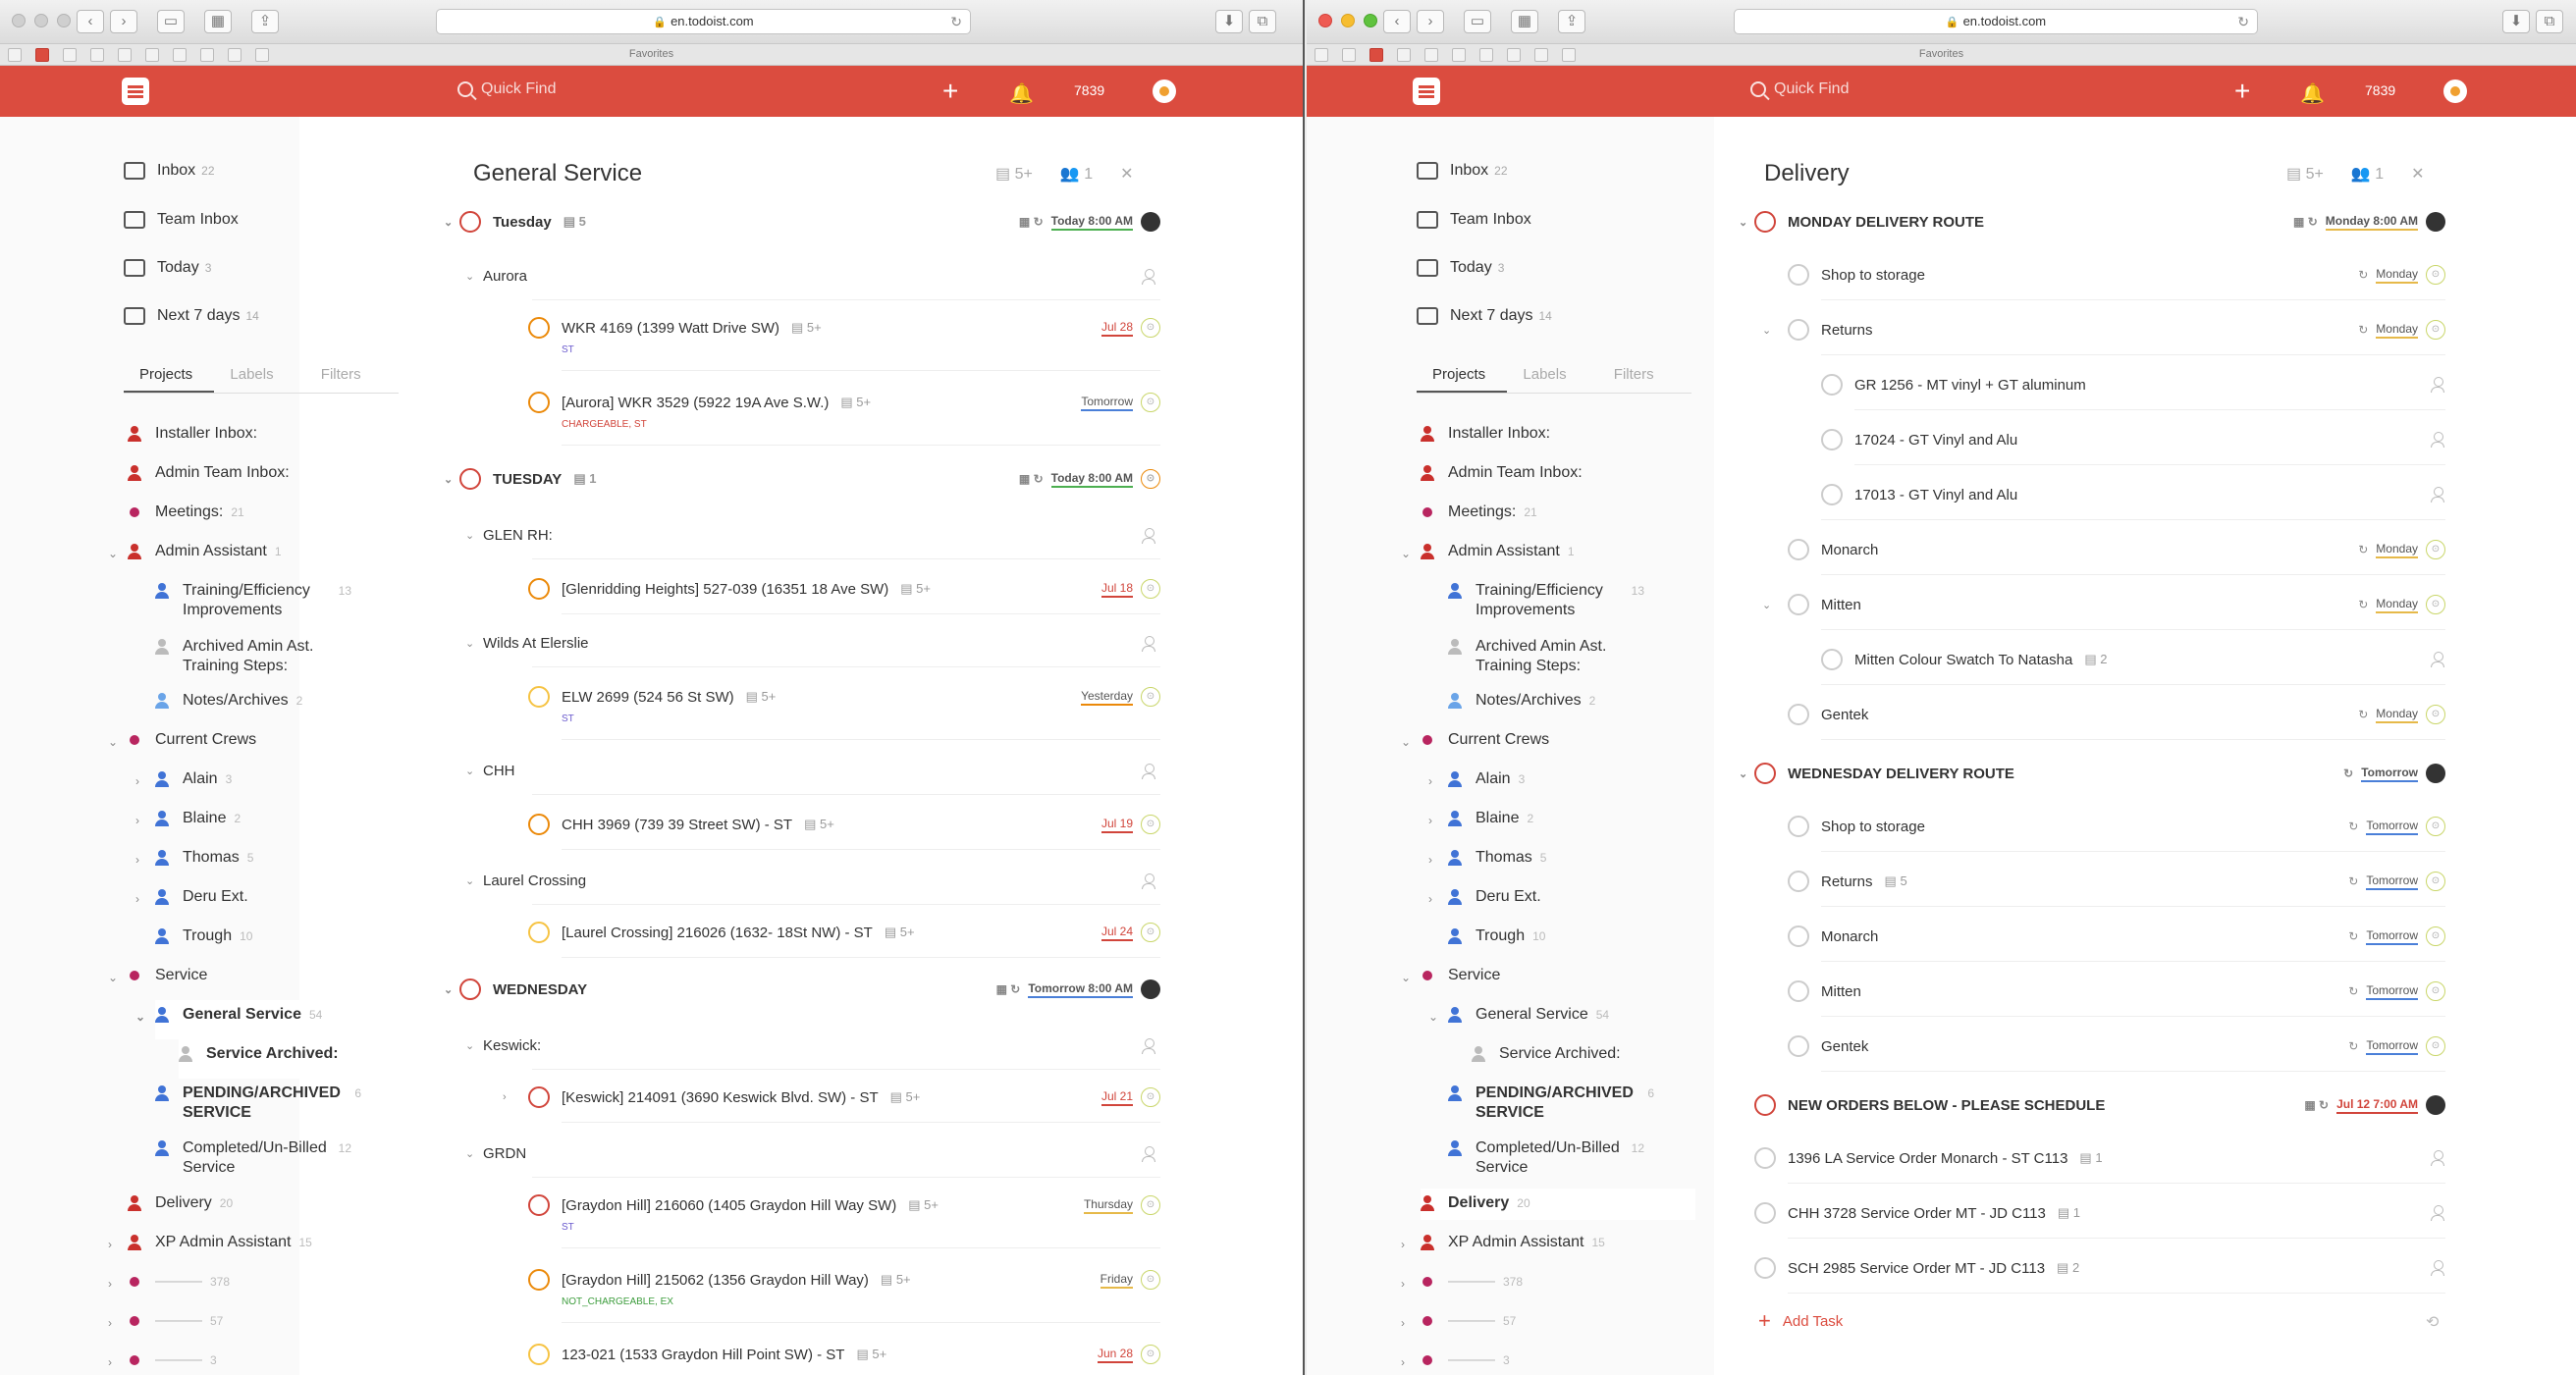 This screenshot has width=2576, height=1375. Describe the element at coordinates (1548, 512) in the screenshot. I see `project-meetings: Meetings: 21` at that location.